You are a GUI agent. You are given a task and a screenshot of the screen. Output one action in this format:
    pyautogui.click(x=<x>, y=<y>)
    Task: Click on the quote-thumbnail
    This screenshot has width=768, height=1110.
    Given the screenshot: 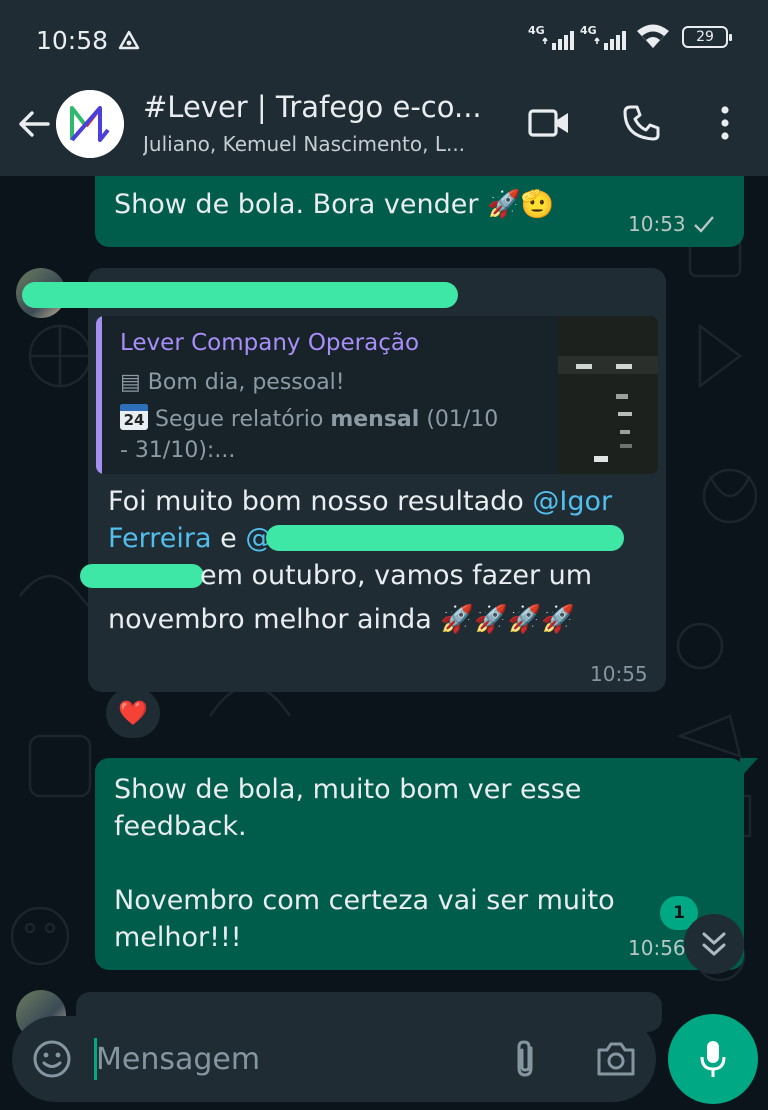 What is the action you would take?
    pyautogui.click(x=608, y=395)
    